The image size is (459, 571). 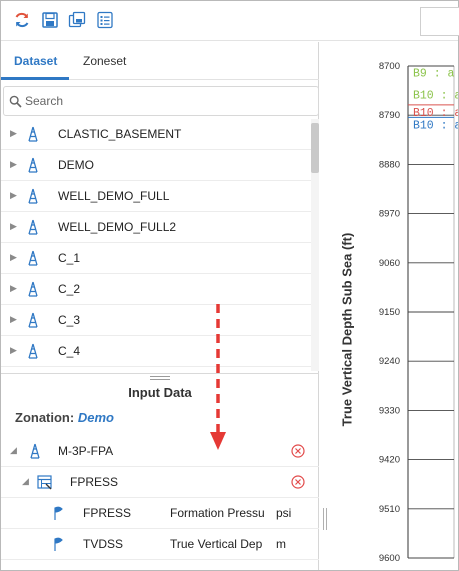 I want to click on curve-name: FPRESS, so click(x=107, y=513).